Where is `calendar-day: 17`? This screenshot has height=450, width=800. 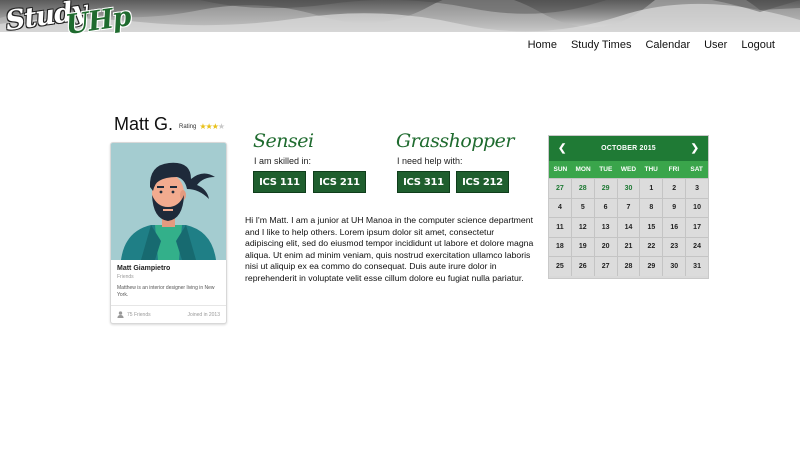
calendar-day: 17 is located at coordinates (697, 227).